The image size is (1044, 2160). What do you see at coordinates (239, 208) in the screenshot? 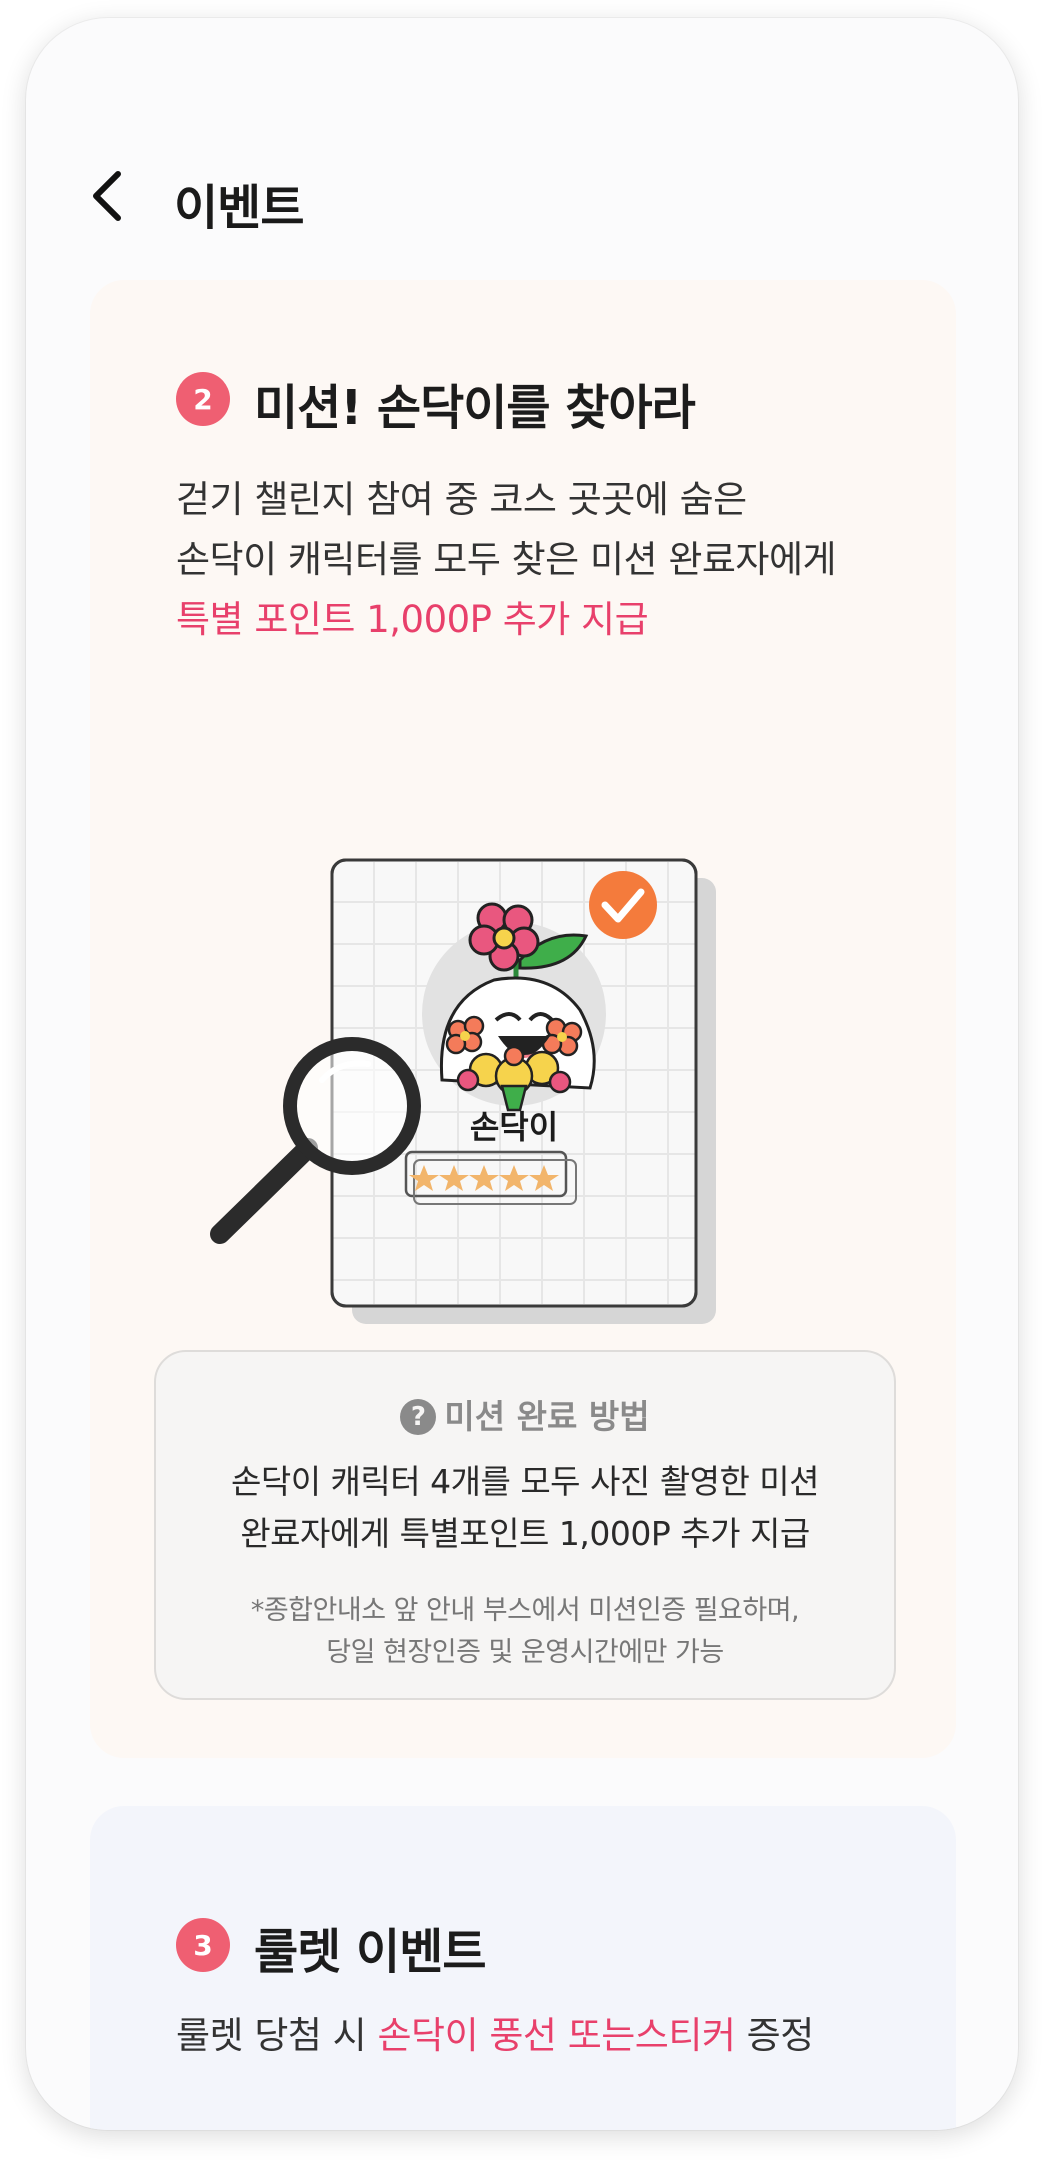
I see `page-title: 이벤트` at bounding box center [239, 208].